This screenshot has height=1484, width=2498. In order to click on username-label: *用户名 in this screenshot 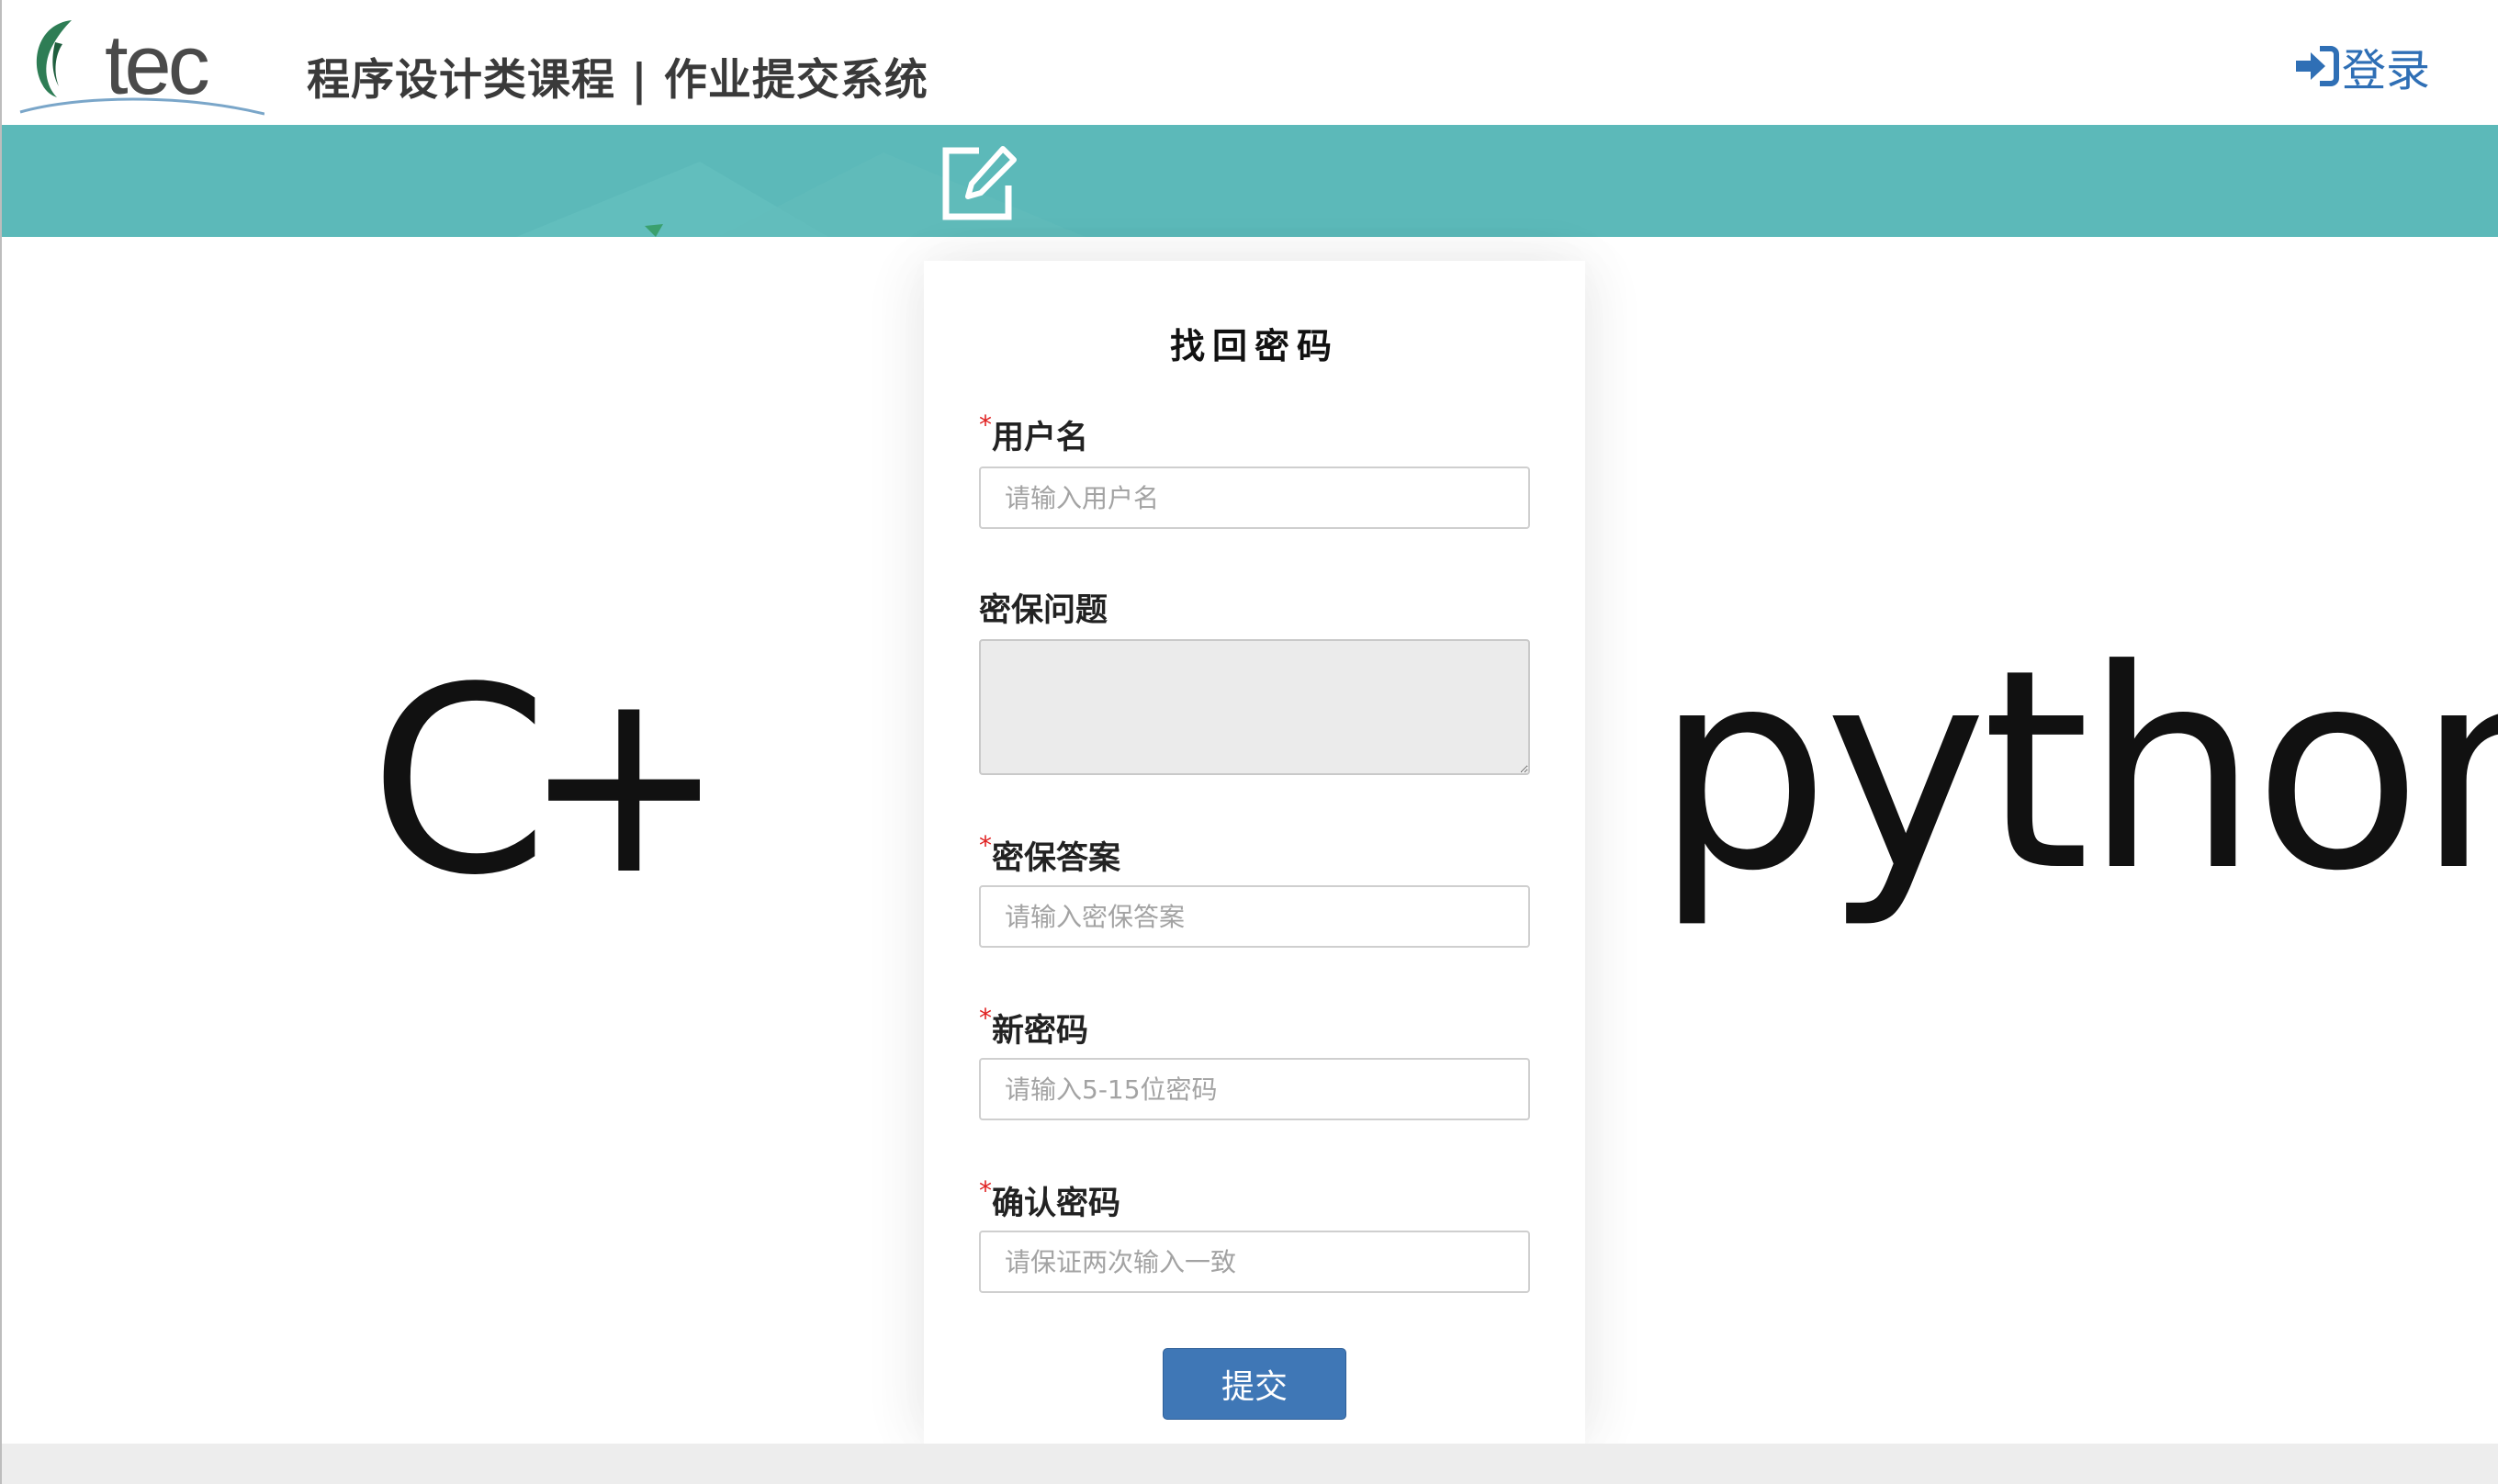, I will do `click(1034, 433)`.